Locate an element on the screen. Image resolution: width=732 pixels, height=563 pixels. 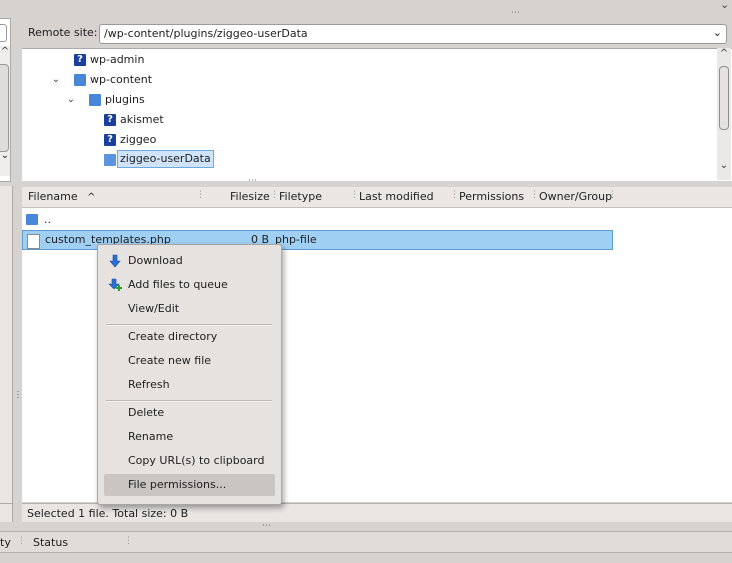
column-filesize: Filesize is located at coordinates (250, 196).